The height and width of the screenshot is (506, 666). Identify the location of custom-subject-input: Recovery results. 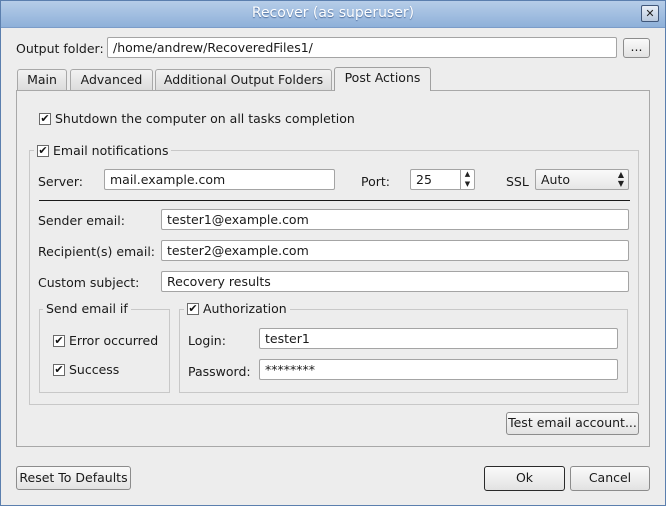
(395, 281).